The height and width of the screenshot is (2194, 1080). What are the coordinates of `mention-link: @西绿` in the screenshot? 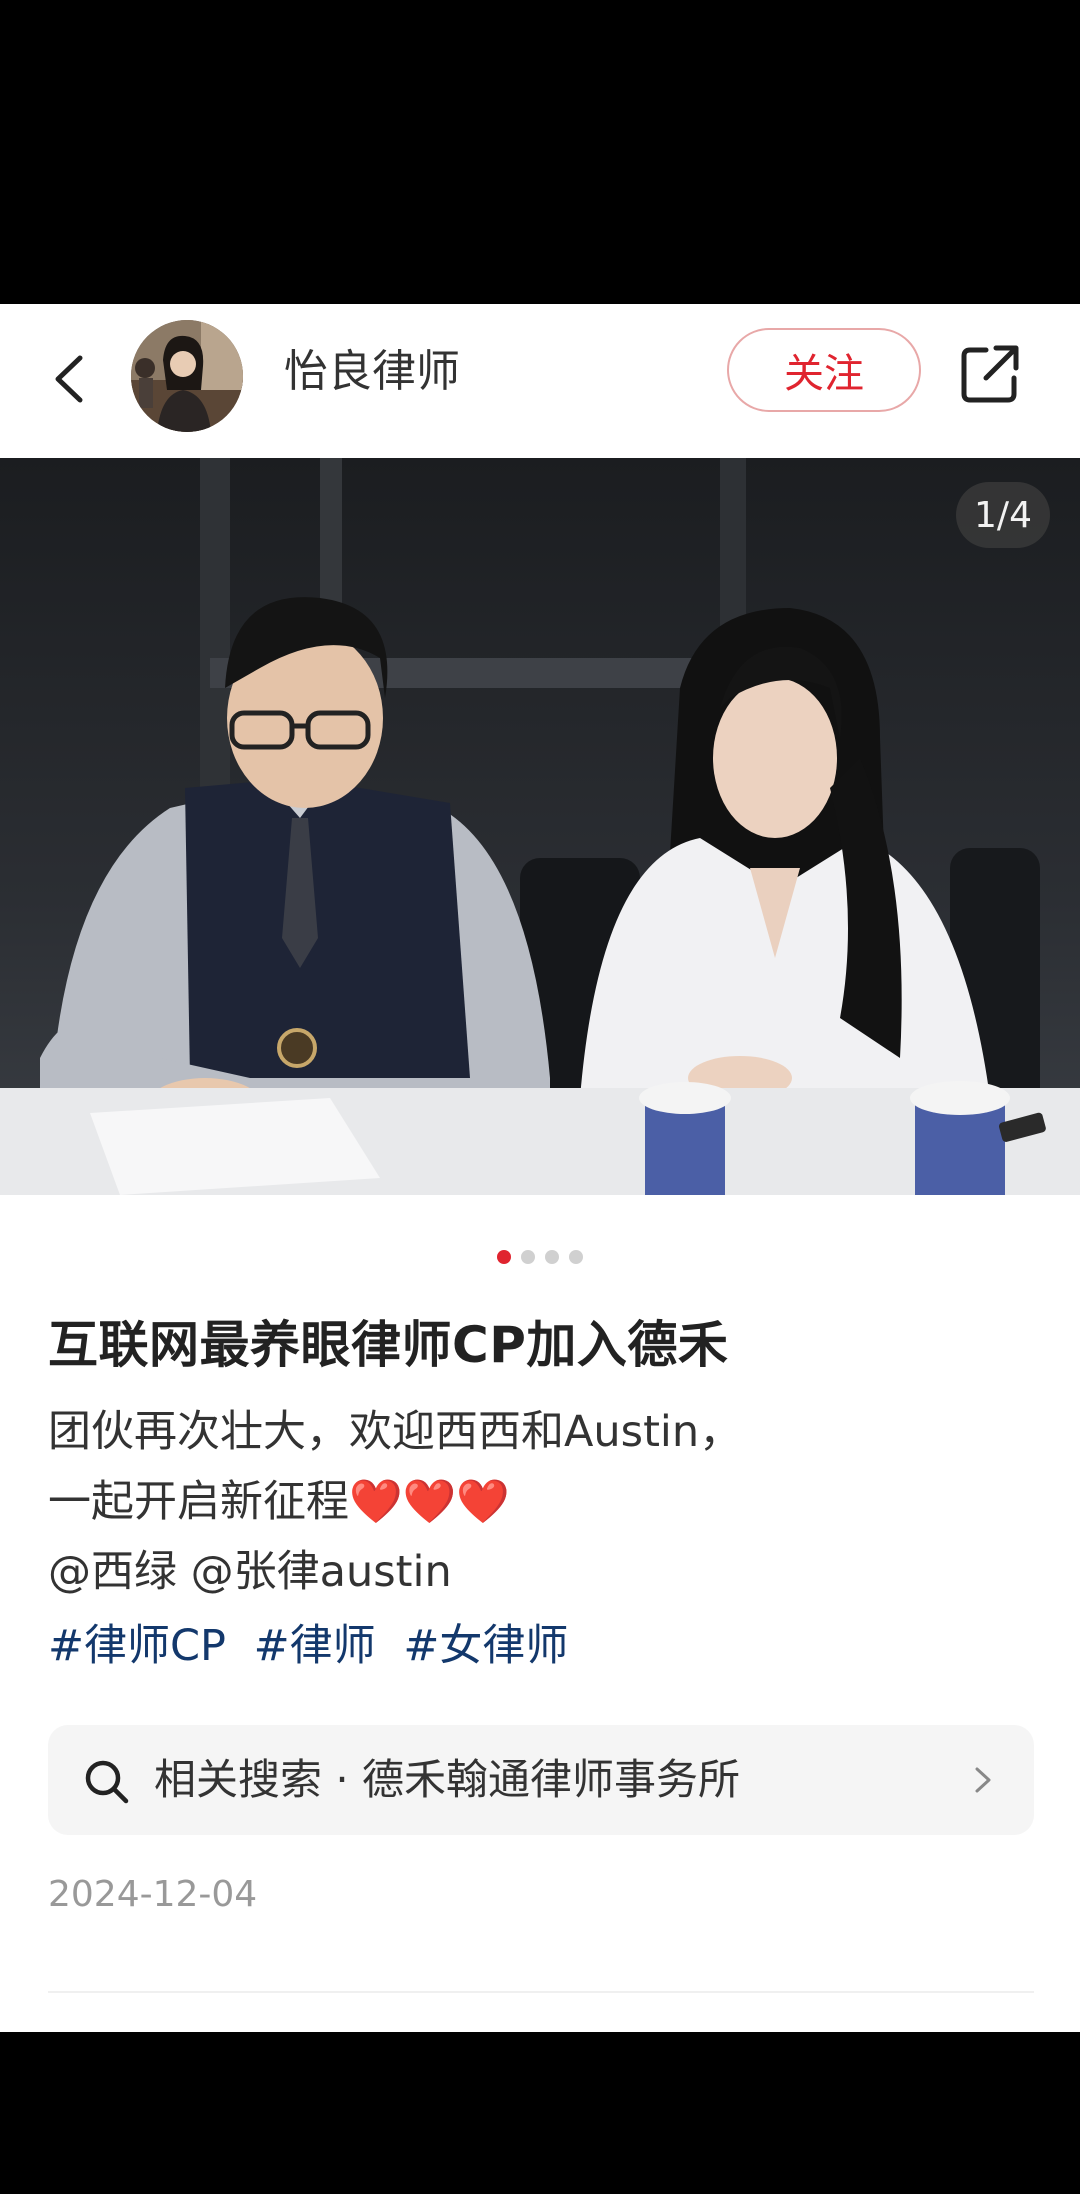 It's located at (112, 1572).